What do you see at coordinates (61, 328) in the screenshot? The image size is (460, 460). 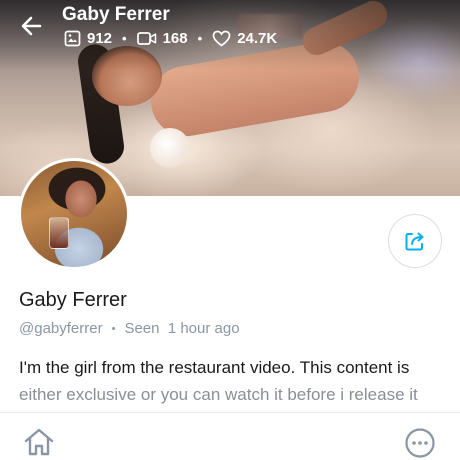 I see `profile-username: @gabyferrer` at bounding box center [61, 328].